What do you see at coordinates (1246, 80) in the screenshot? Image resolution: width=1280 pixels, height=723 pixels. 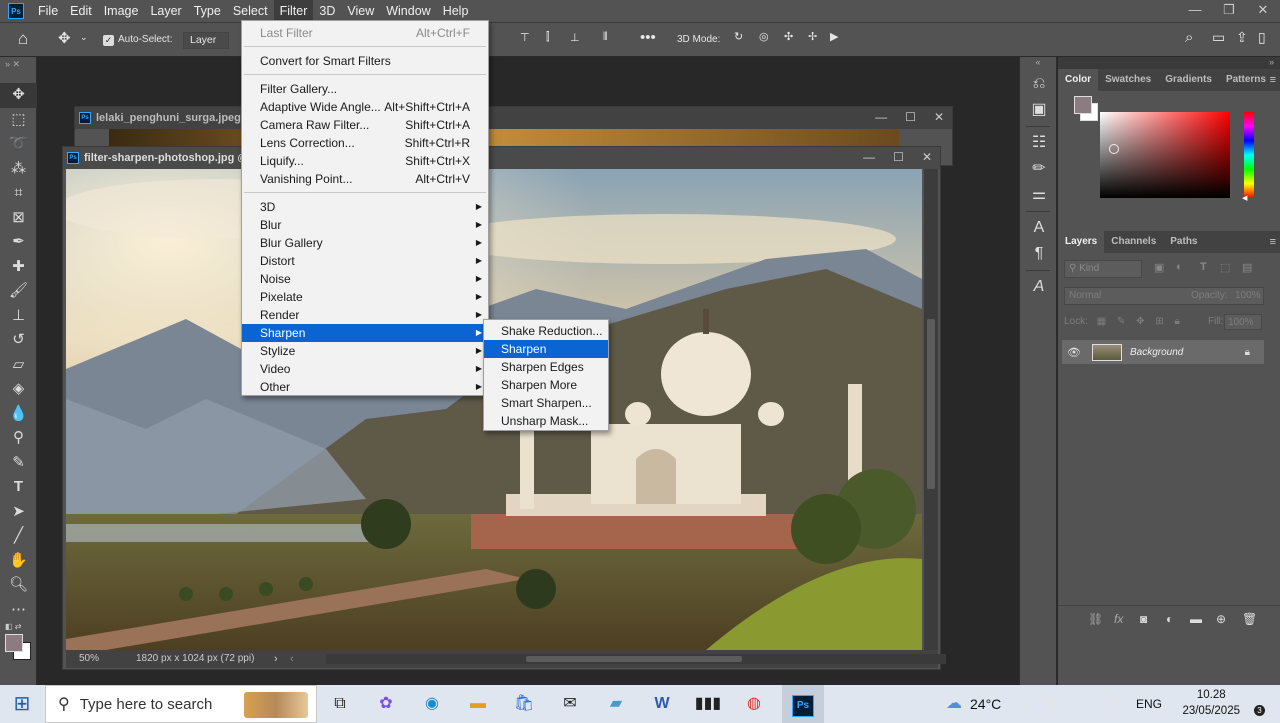 I see `tab-patterns: Patterns` at bounding box center [1246, 80].